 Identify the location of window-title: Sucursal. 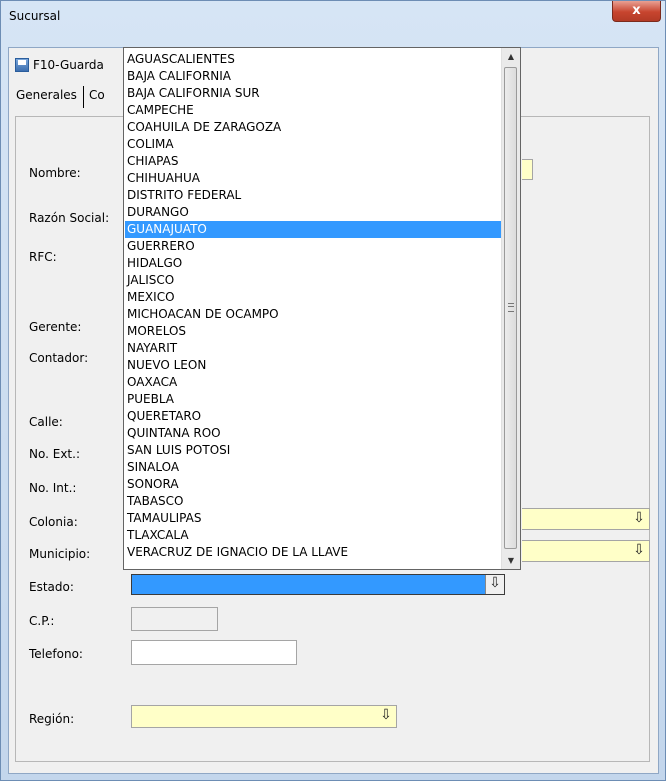
(35, 16).